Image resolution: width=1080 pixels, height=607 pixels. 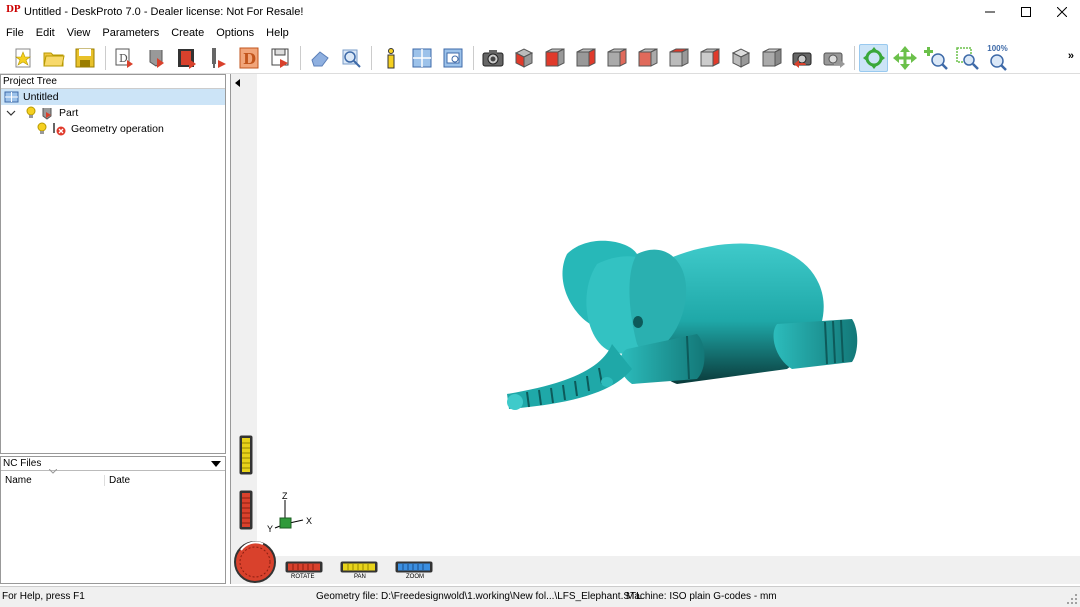 What do you see at coordinates (43, 596) in the screenshot?
I see `status-help-text: For Help, press F1` at bounding box center [43, 596].